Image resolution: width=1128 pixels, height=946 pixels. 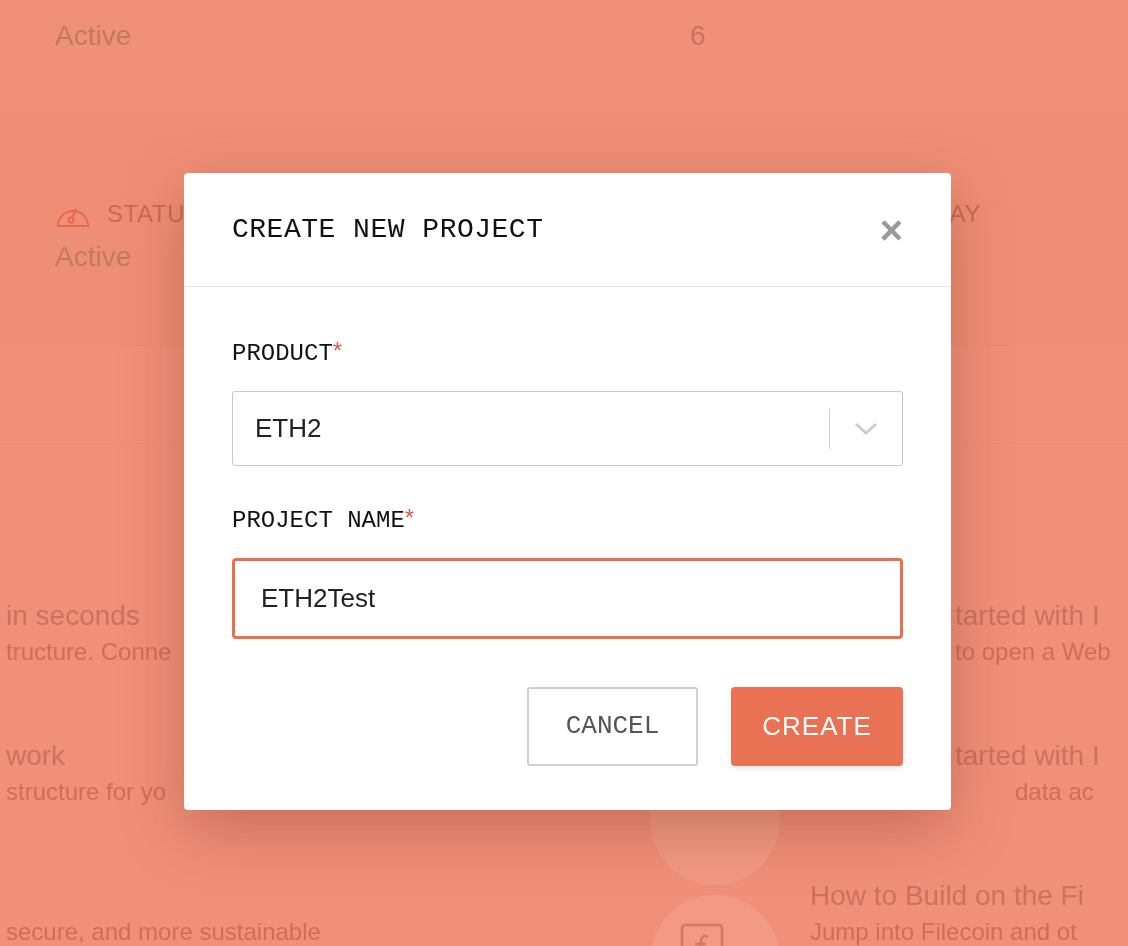 I want to click on cancel-button: CANCEL, so click(x=612, y=726).